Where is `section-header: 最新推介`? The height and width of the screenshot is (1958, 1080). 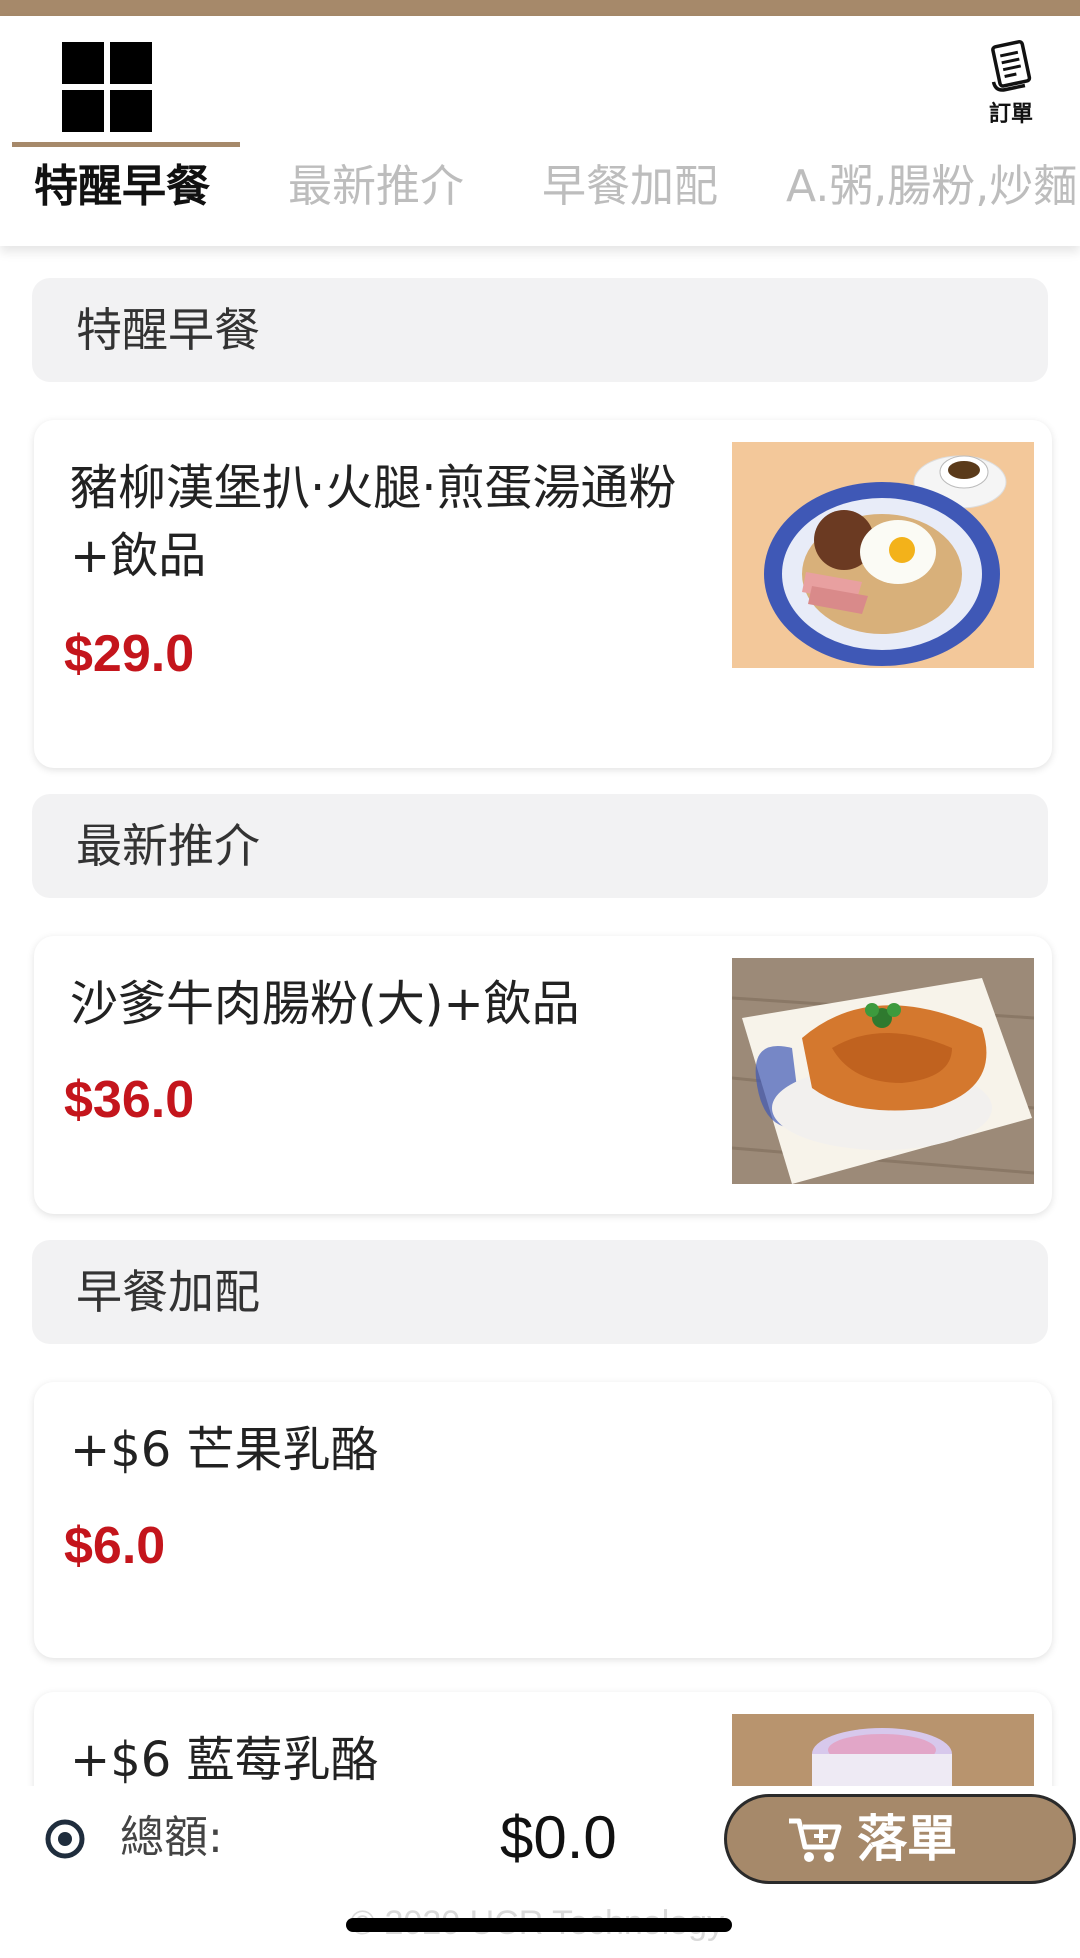
section-header: 最新推介 is located at coordinates (540, 846).